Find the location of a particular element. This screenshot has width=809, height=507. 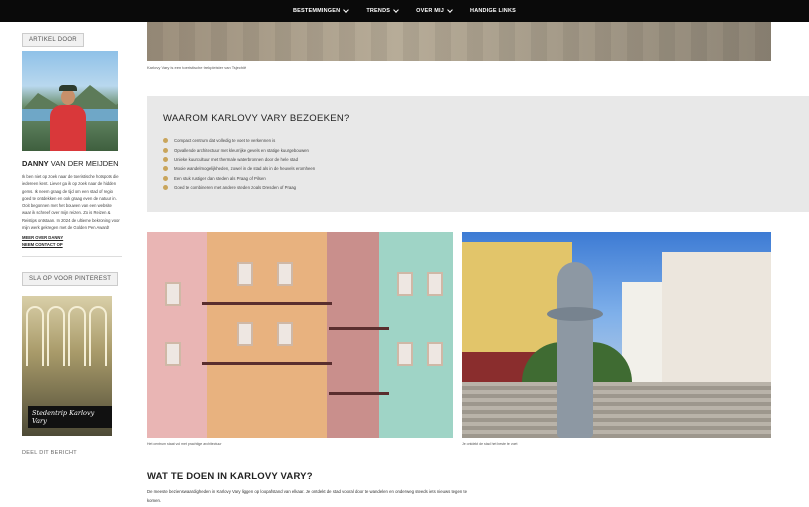

person-body is located at coordinates (68, 128).